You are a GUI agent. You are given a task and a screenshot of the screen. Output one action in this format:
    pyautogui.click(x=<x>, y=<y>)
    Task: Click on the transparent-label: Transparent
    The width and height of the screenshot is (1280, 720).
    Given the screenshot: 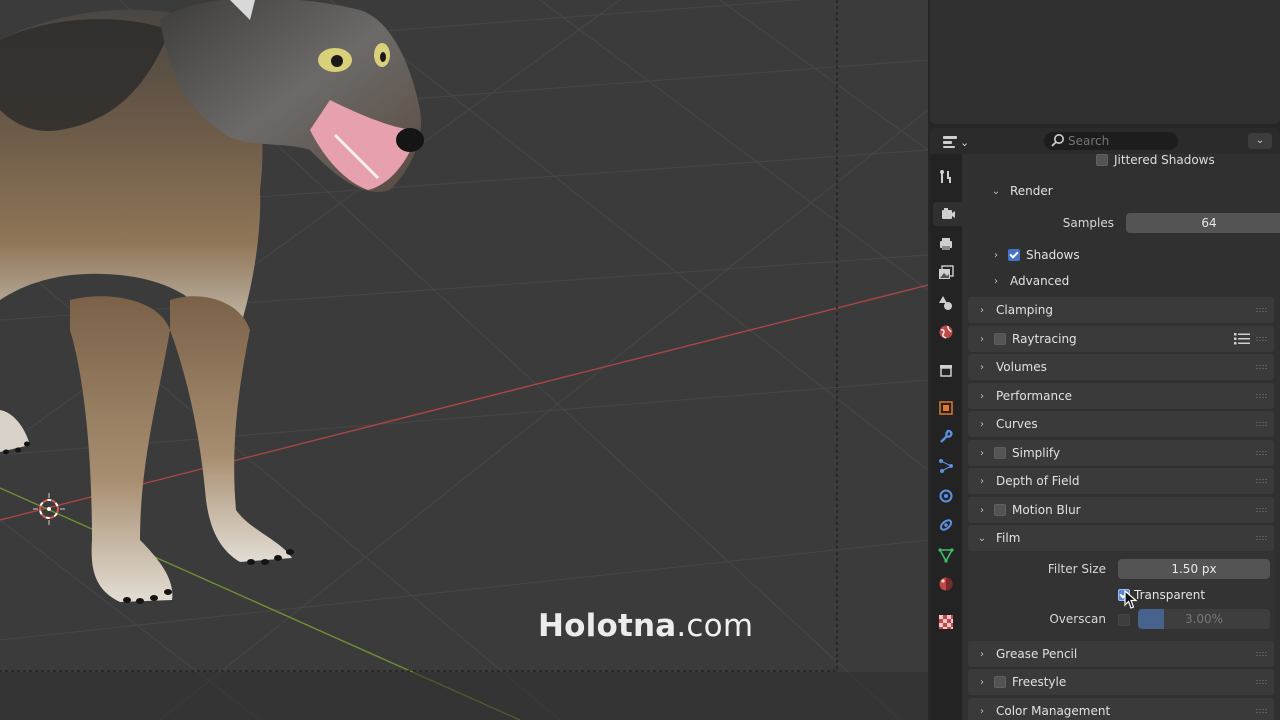 What is the action you would take?
    pyautogui.click(x=1170, y=595)
    